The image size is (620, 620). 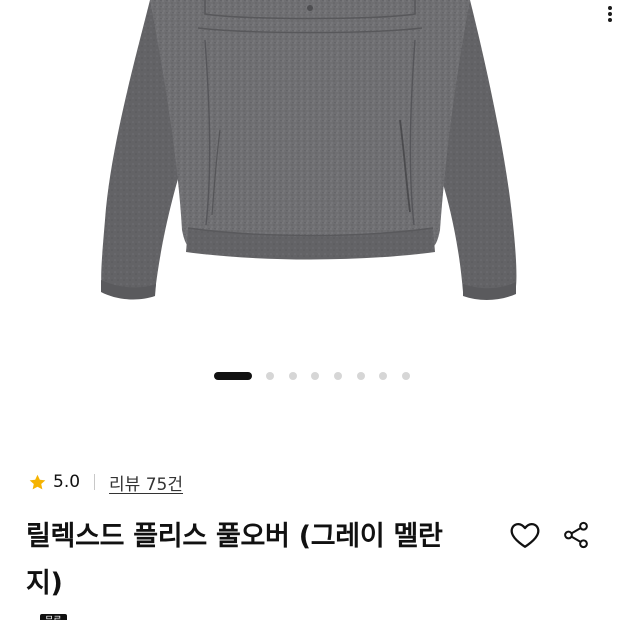 I want to click on more-vertical-icon, so click(x=610, y=14).